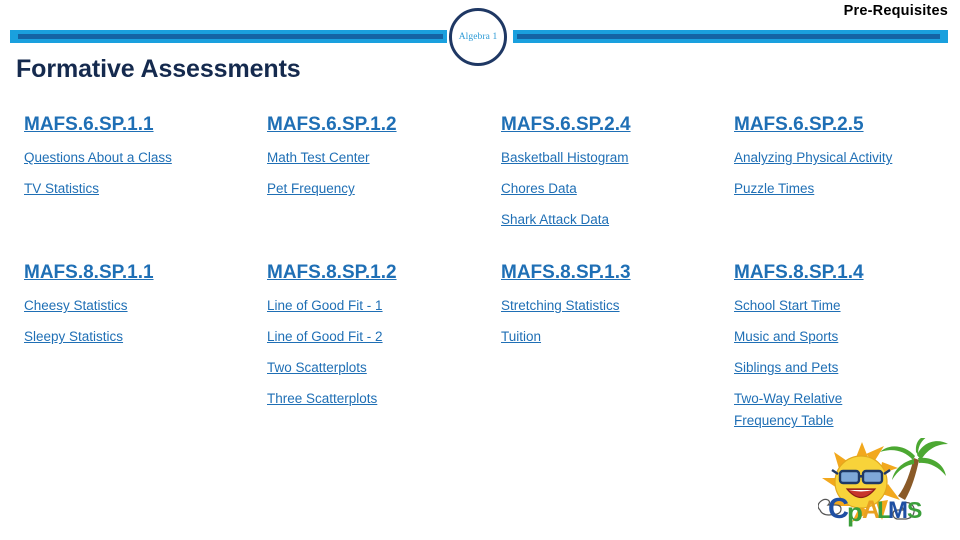 This screenshot has height=540, width=960. What do you see at coordinates (847, 310) in the screenshot?
I see `list-item: School Start Time` at bounding box center [847, 310].